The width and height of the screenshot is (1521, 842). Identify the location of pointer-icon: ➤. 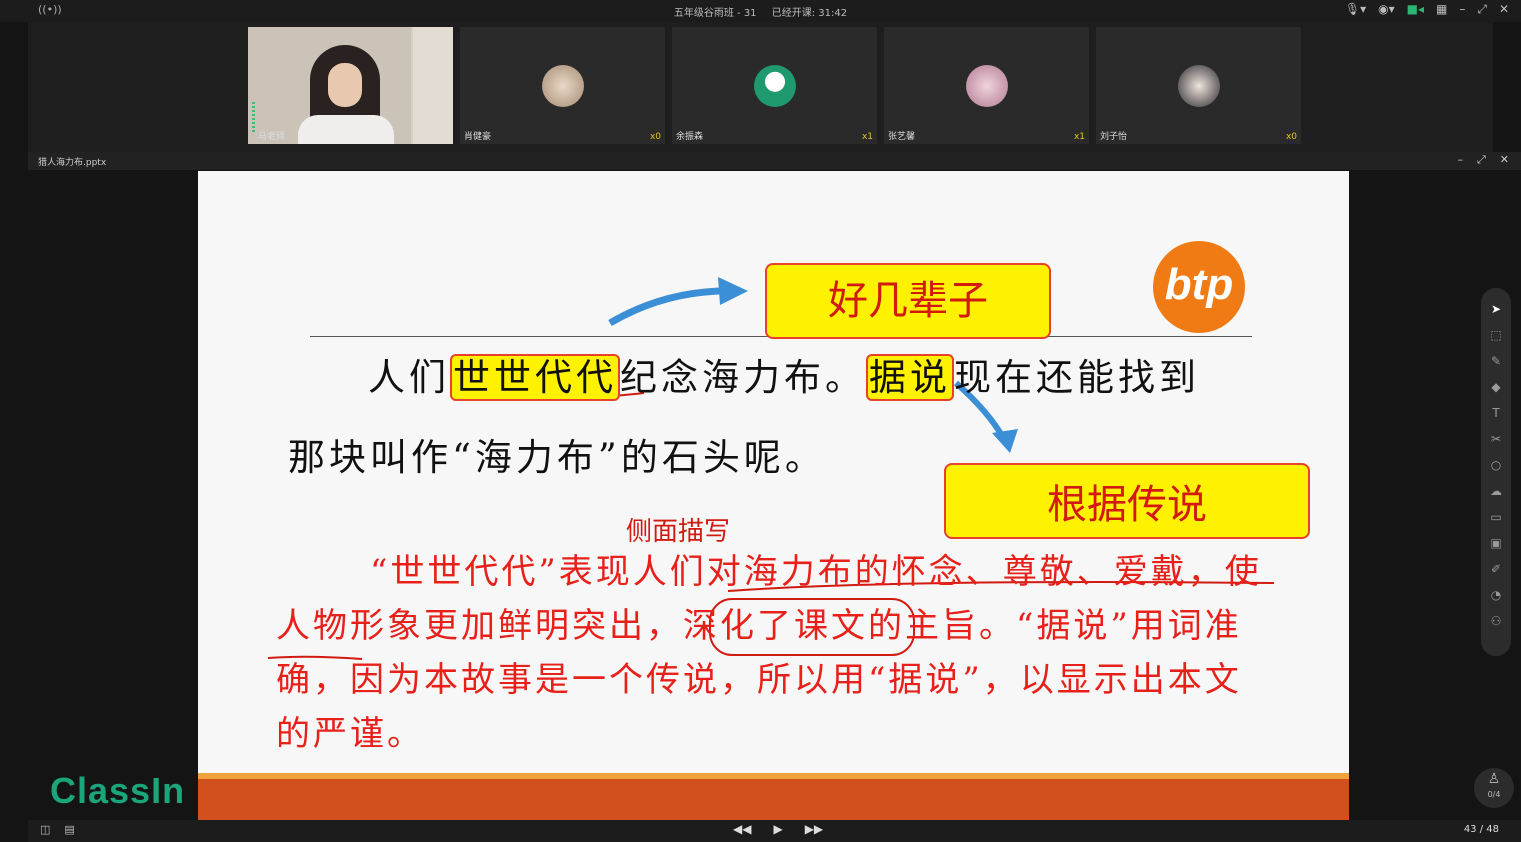
(1496, 309).